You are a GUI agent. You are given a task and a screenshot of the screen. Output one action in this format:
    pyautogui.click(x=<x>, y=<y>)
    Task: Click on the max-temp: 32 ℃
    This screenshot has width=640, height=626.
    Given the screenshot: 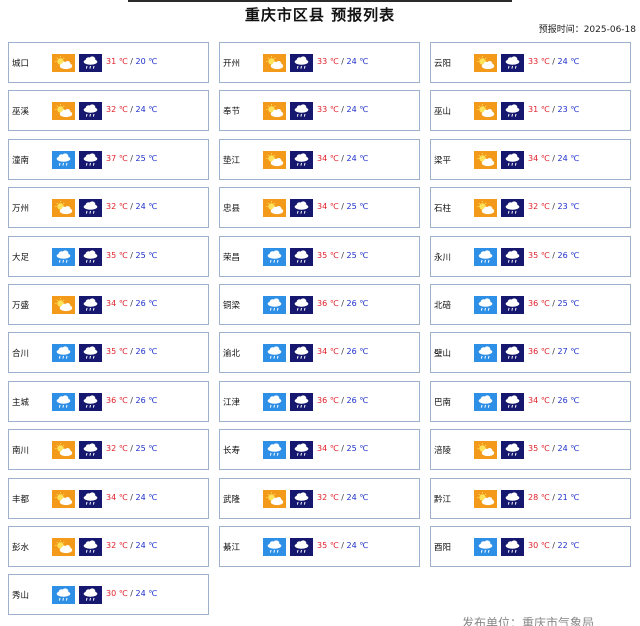 What is the action you would take?
    pyautogui.click(x=117, y=545)
    